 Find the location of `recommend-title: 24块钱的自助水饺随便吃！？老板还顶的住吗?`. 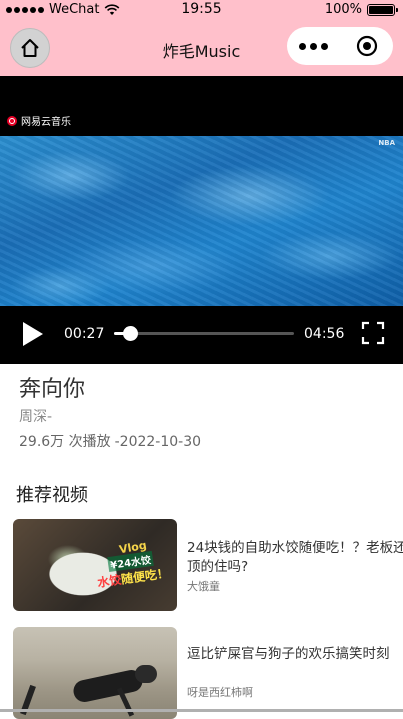

recommend-title: 24块钱的自助水饺随便吃！？老板还顶的住吗? is located at coordinates (295, 557).